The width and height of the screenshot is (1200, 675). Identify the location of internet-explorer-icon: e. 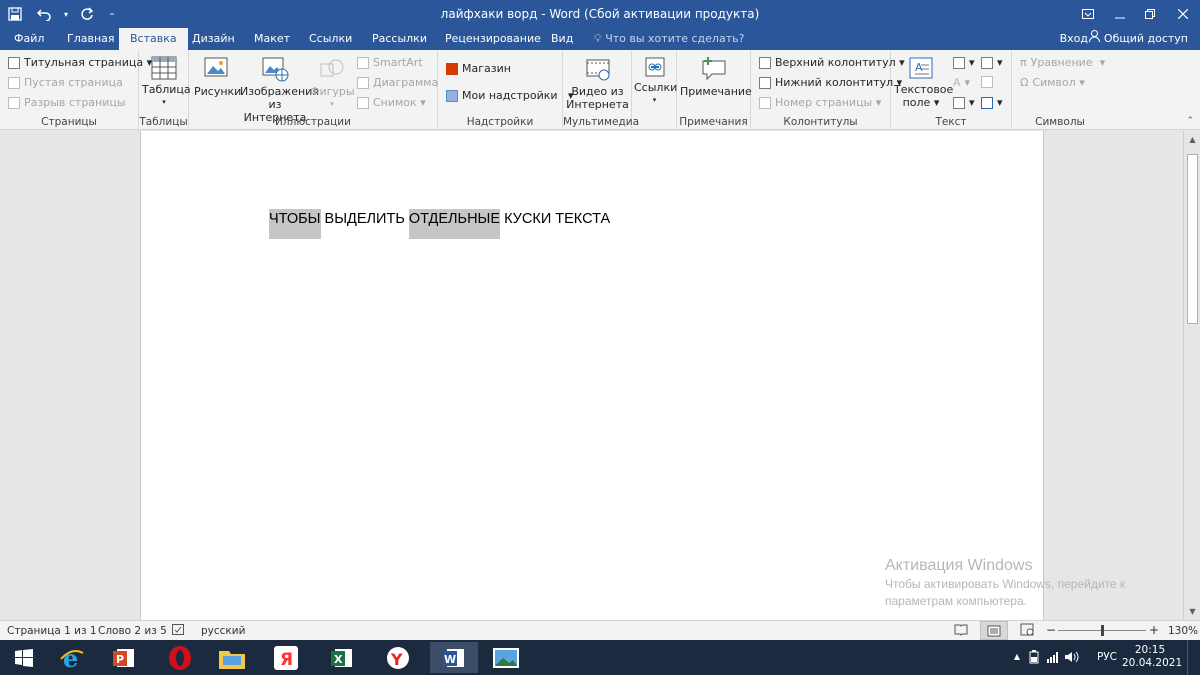
(72, 657).